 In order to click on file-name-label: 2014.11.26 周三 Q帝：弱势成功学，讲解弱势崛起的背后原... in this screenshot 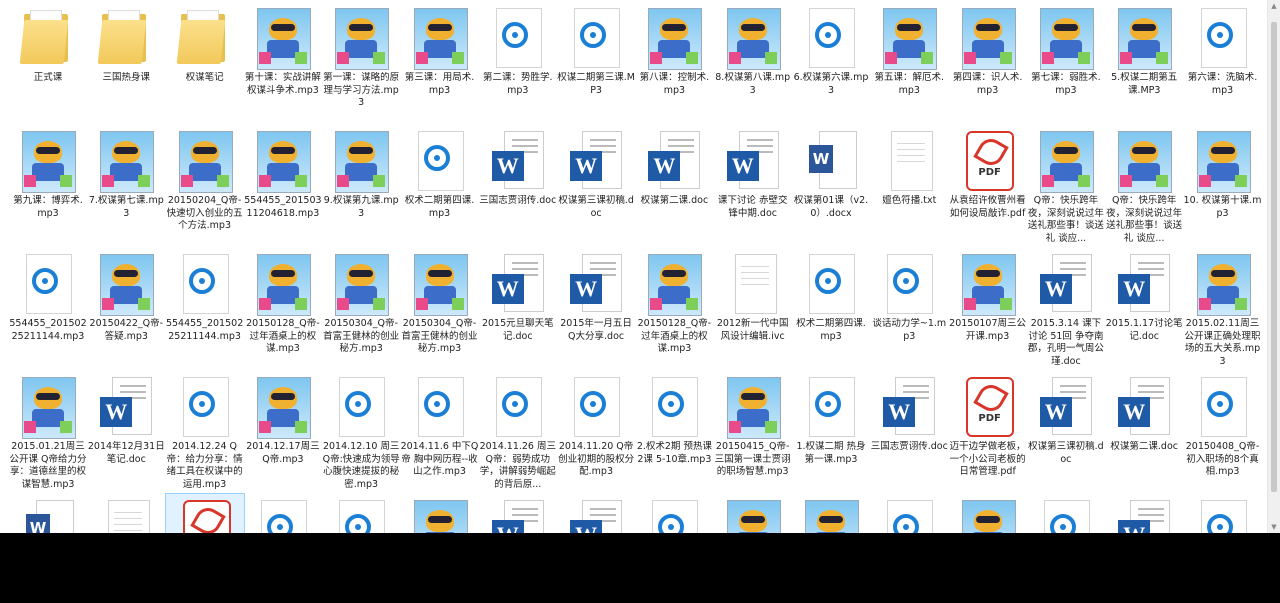, I will do `click(517, 465)`.